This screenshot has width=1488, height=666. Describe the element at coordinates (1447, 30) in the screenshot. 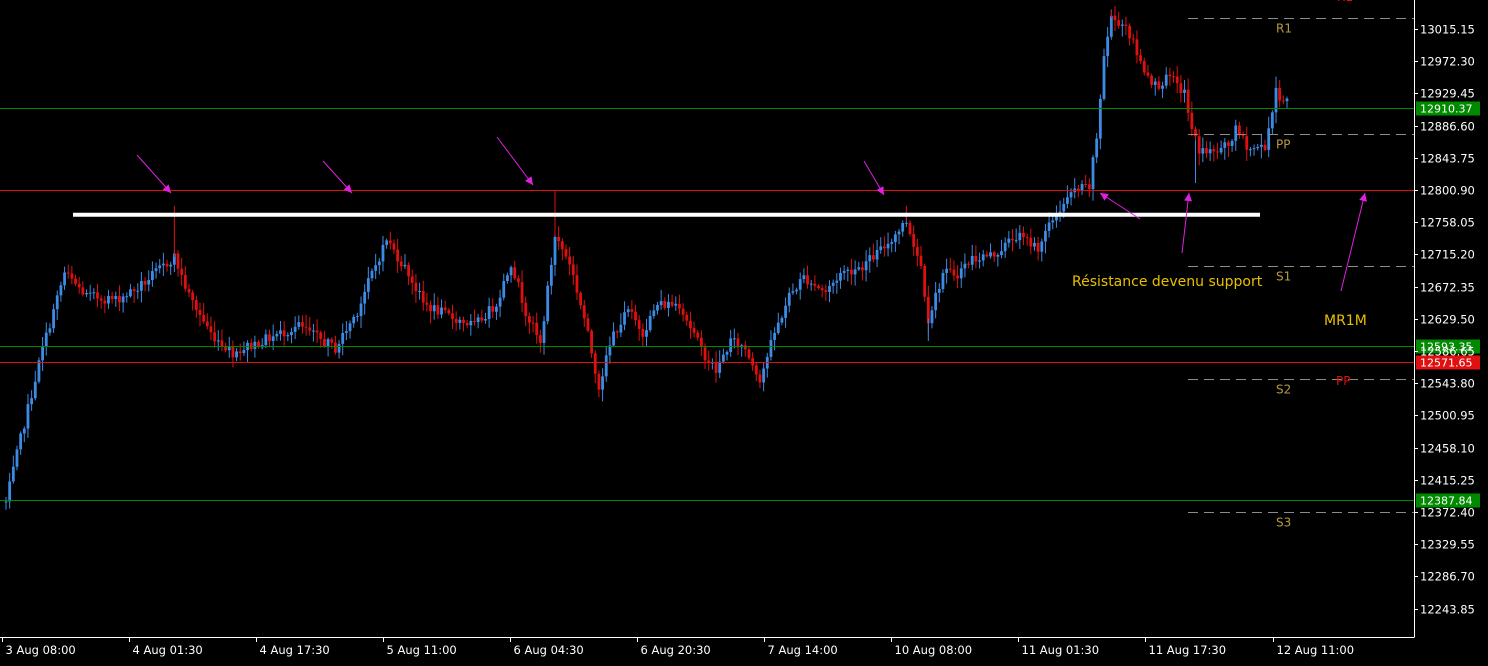

I see `price-tick-label: 13015.15` at that location.